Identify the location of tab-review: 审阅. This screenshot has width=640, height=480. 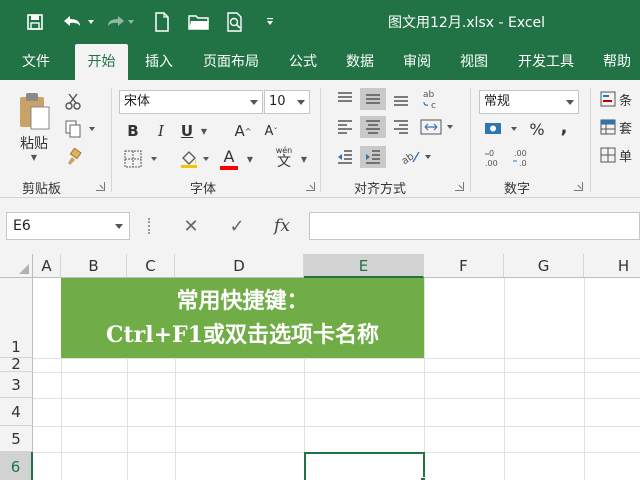
(417, 62).